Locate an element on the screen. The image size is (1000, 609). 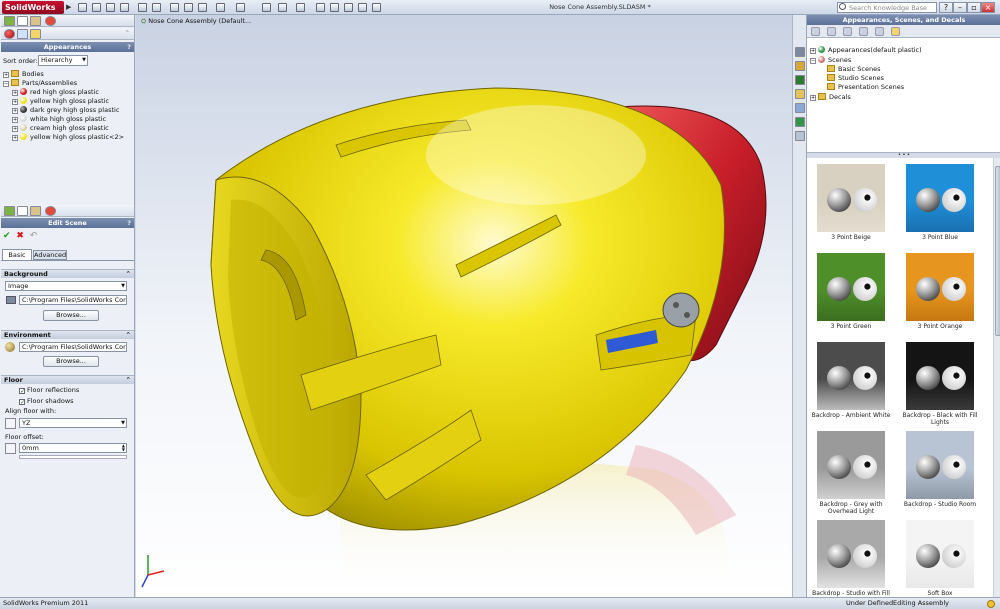
background-path-field: C:\Program Files\SolidWorks Corp\SolidW is located at coordinates (73, 300).